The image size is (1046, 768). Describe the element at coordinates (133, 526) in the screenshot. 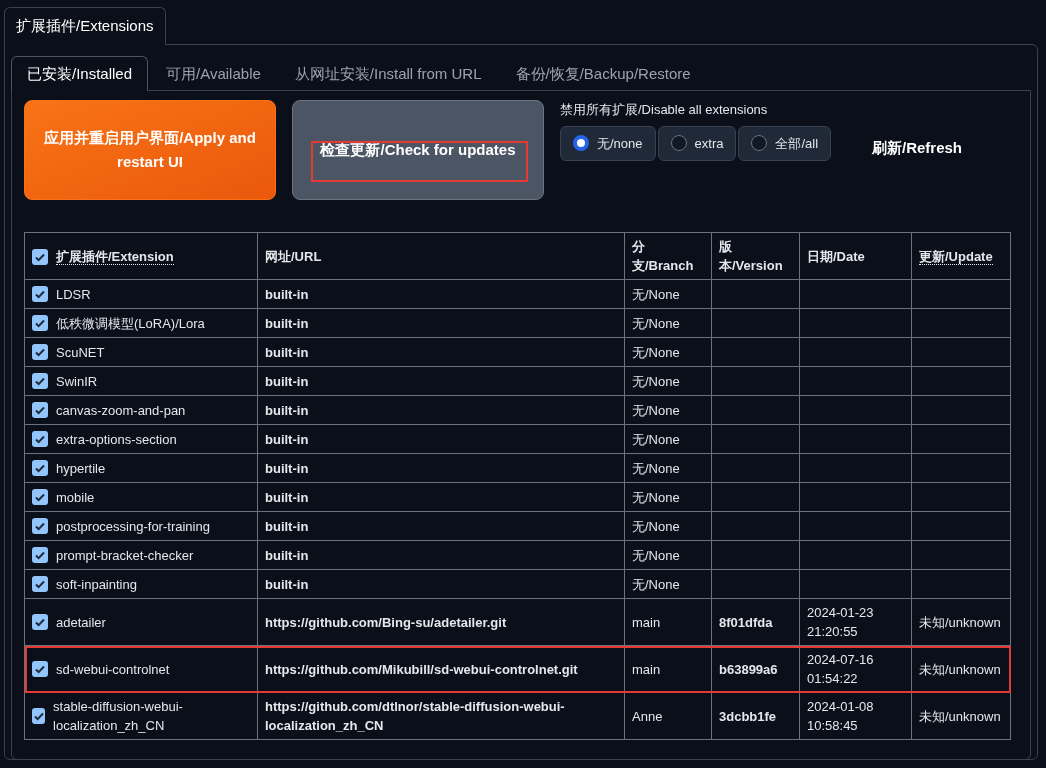

I see `extension-name: postprocessing-for-training` at that location.